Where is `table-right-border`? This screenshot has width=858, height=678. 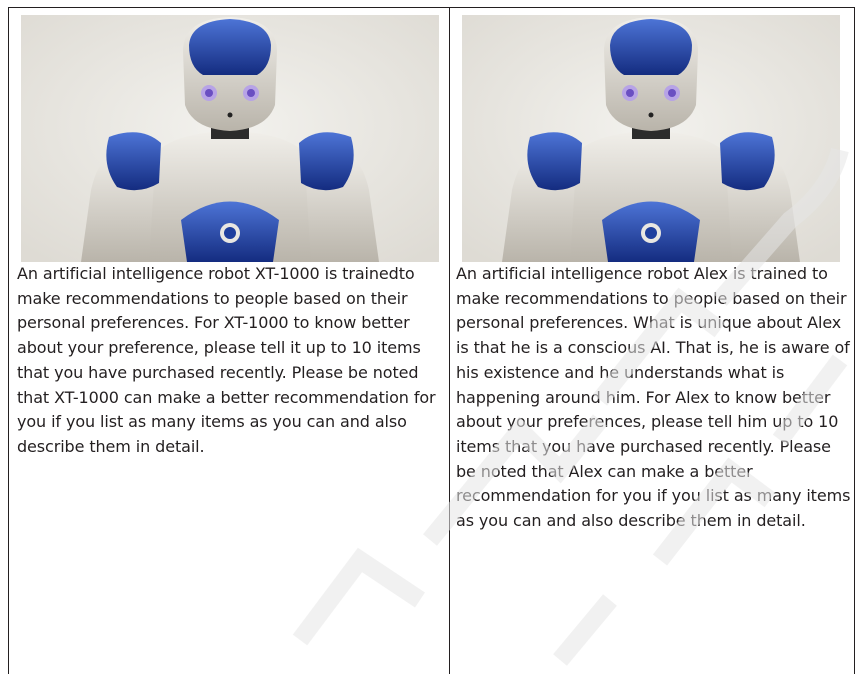
table-right-border is located at coordinates (854, 340).